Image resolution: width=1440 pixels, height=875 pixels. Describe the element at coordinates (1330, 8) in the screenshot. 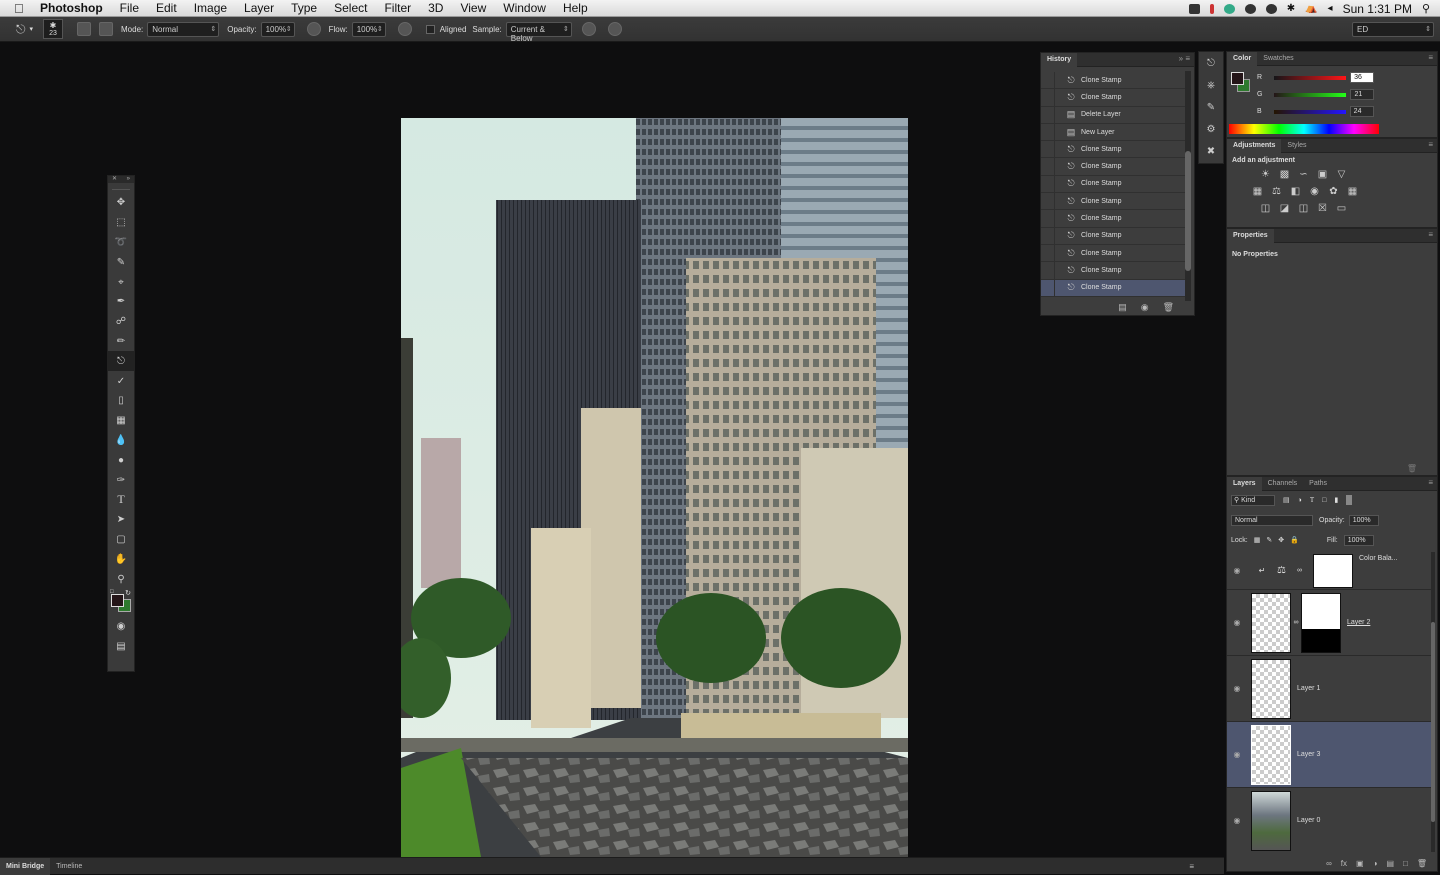

I see `volume-icon: ◂` at that location.